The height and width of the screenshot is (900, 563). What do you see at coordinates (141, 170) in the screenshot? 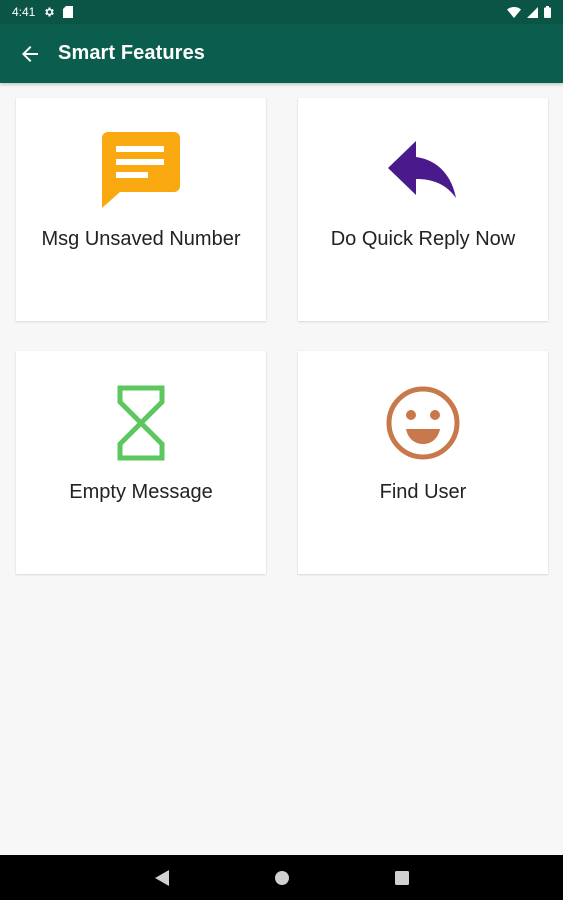
I see `message-icon` at bounding box center [141, 170].